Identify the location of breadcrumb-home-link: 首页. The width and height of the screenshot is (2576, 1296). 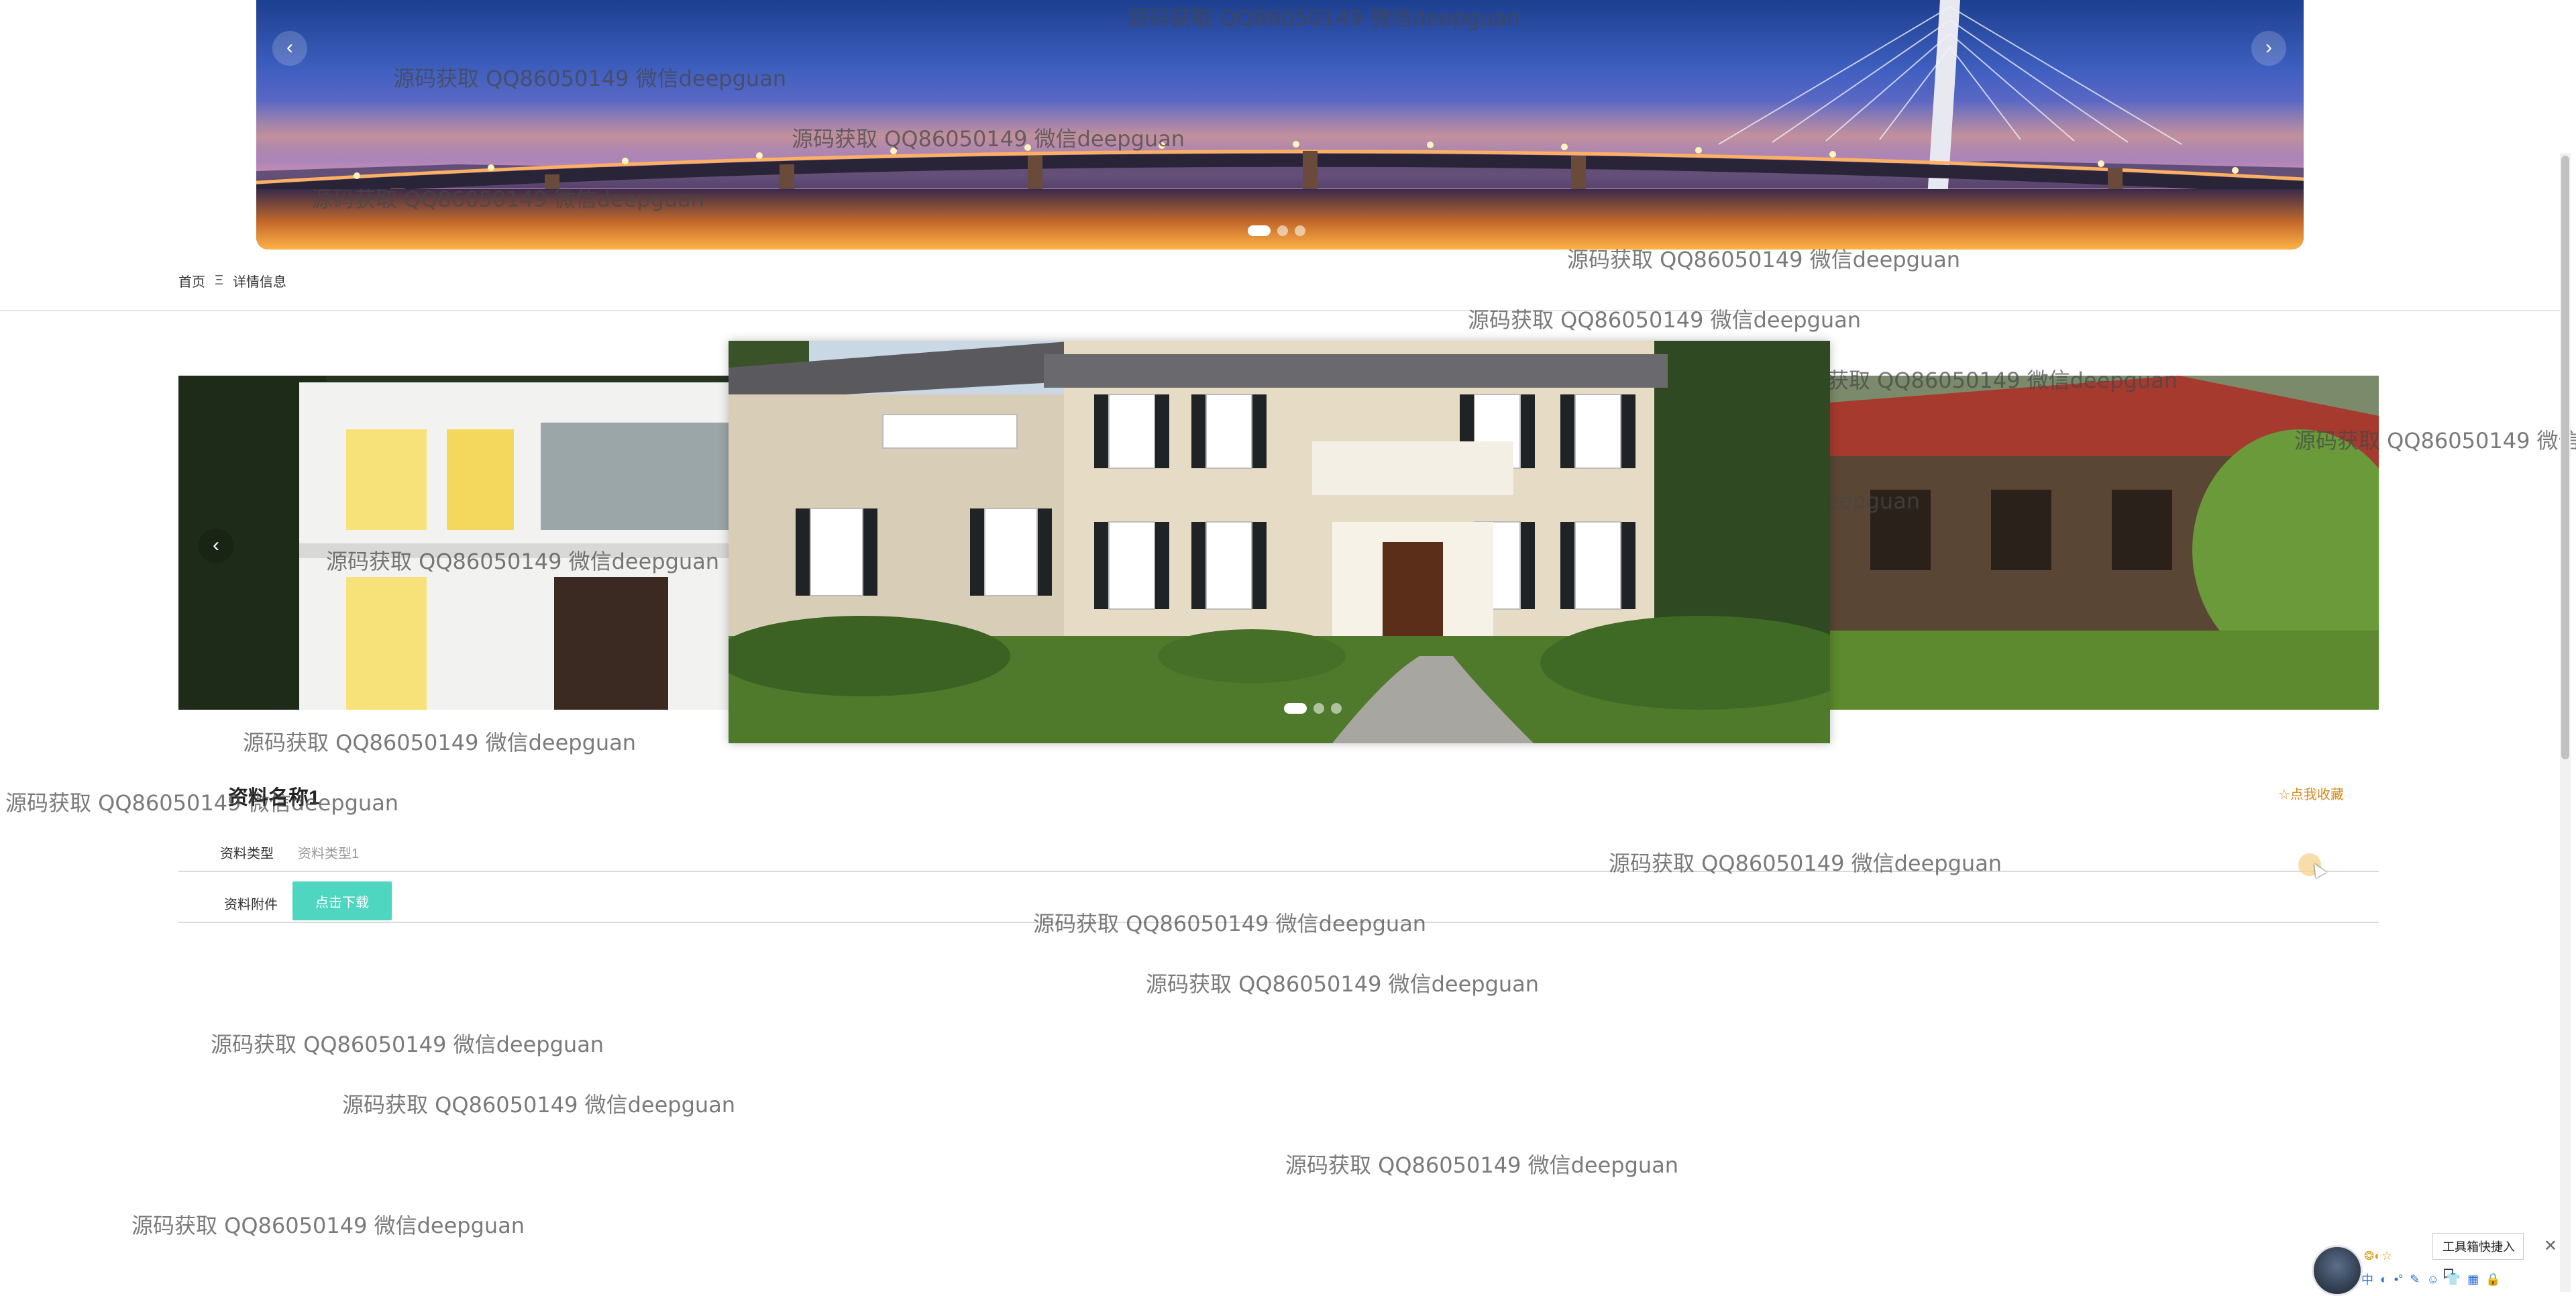
(191, 280).